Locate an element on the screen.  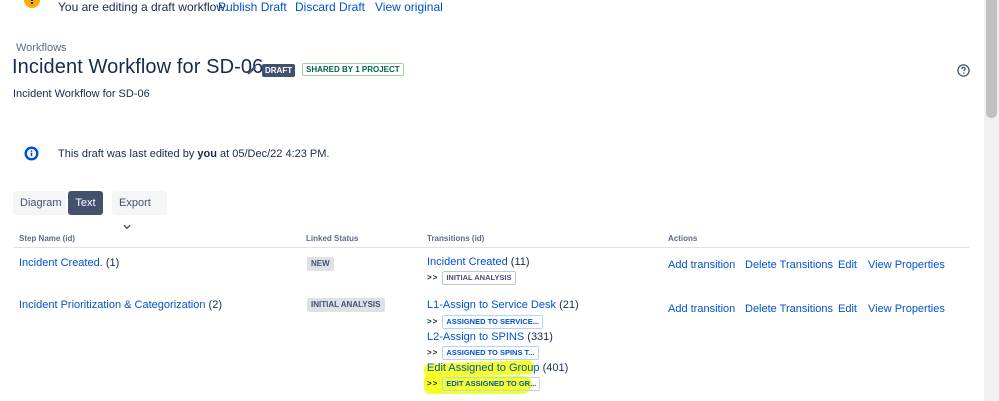
transition-link: Edit Assigned to Group is located at coordinates (483, 368).